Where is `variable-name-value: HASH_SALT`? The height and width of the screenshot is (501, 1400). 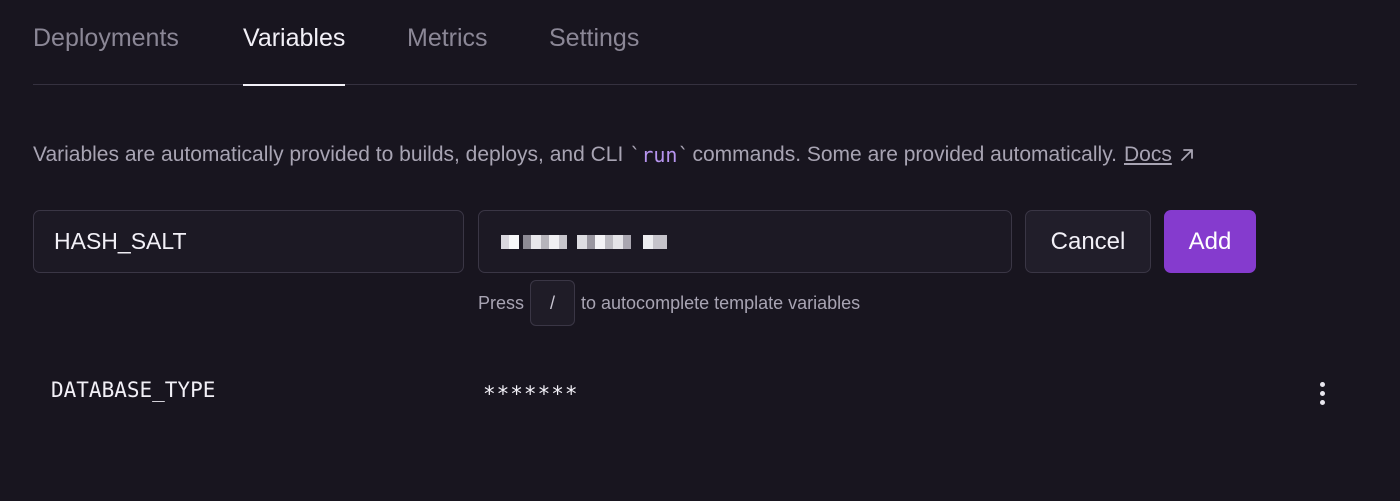
variable-name-value: HASH_SALT is located at coordinates (120, 241).